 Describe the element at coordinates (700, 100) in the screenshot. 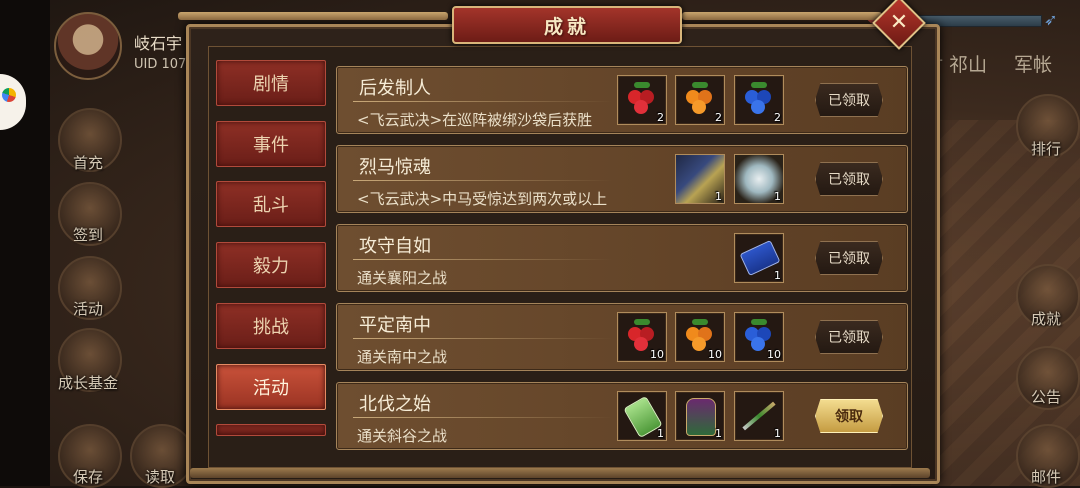

I see `orange-fruit-icon: 2` at that location.